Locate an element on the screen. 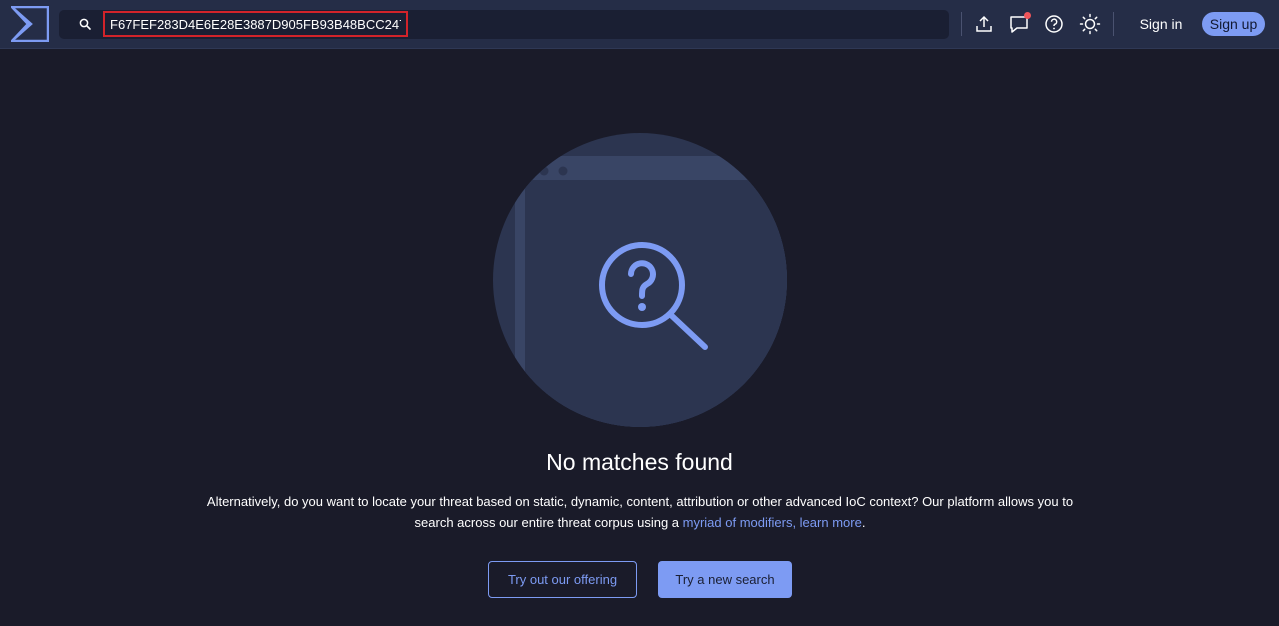  search-bar is located at coordinates (504, 24).